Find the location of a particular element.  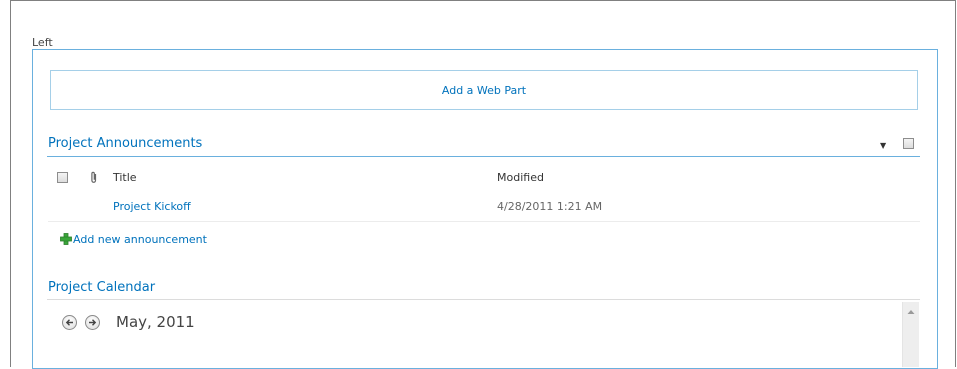

next-month-button is located at coordinates (92, 322).